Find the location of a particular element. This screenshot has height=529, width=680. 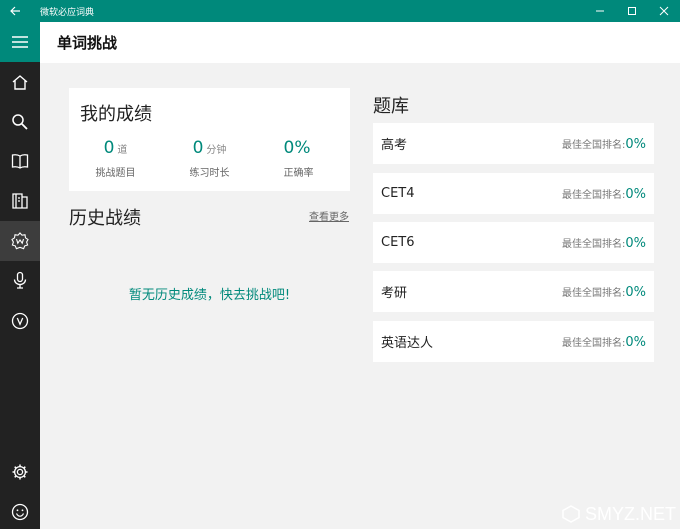

stat-value: 0% is located at coordinates (297, 148).